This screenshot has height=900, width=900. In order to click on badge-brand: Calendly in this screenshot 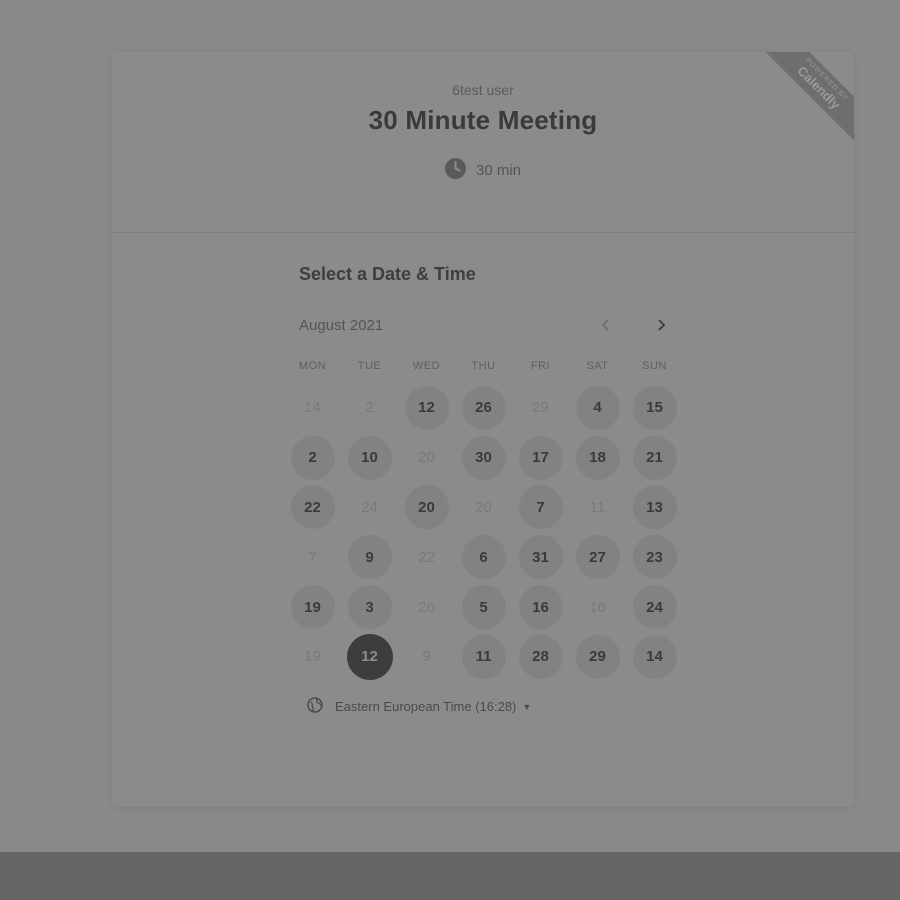, I will do `click(819, 88)`.